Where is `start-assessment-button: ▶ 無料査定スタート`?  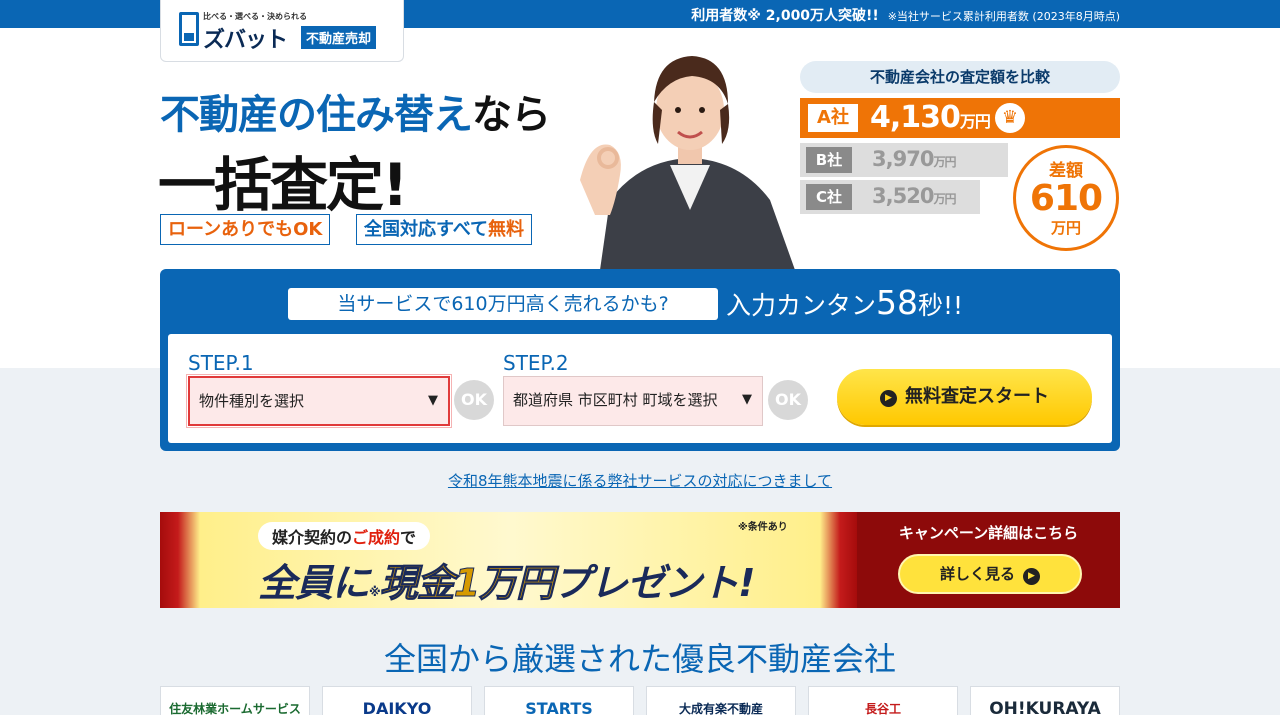 start-assessment-button: ▶ 無料査定スタート is located at coordinates (964, 397).